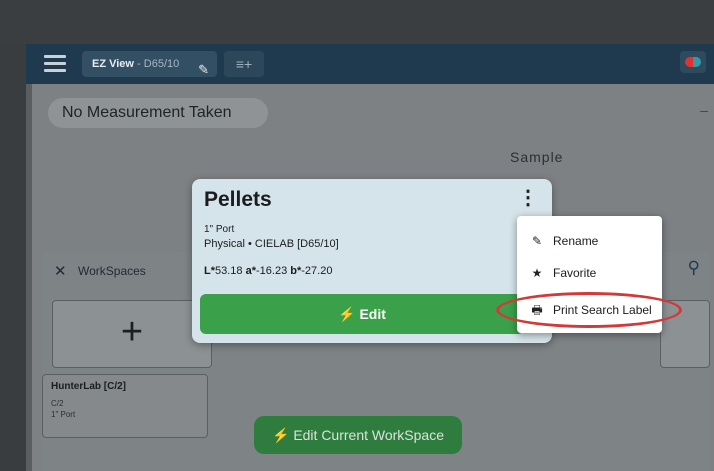  I want to click on l-label: L*, so click(209, 271).